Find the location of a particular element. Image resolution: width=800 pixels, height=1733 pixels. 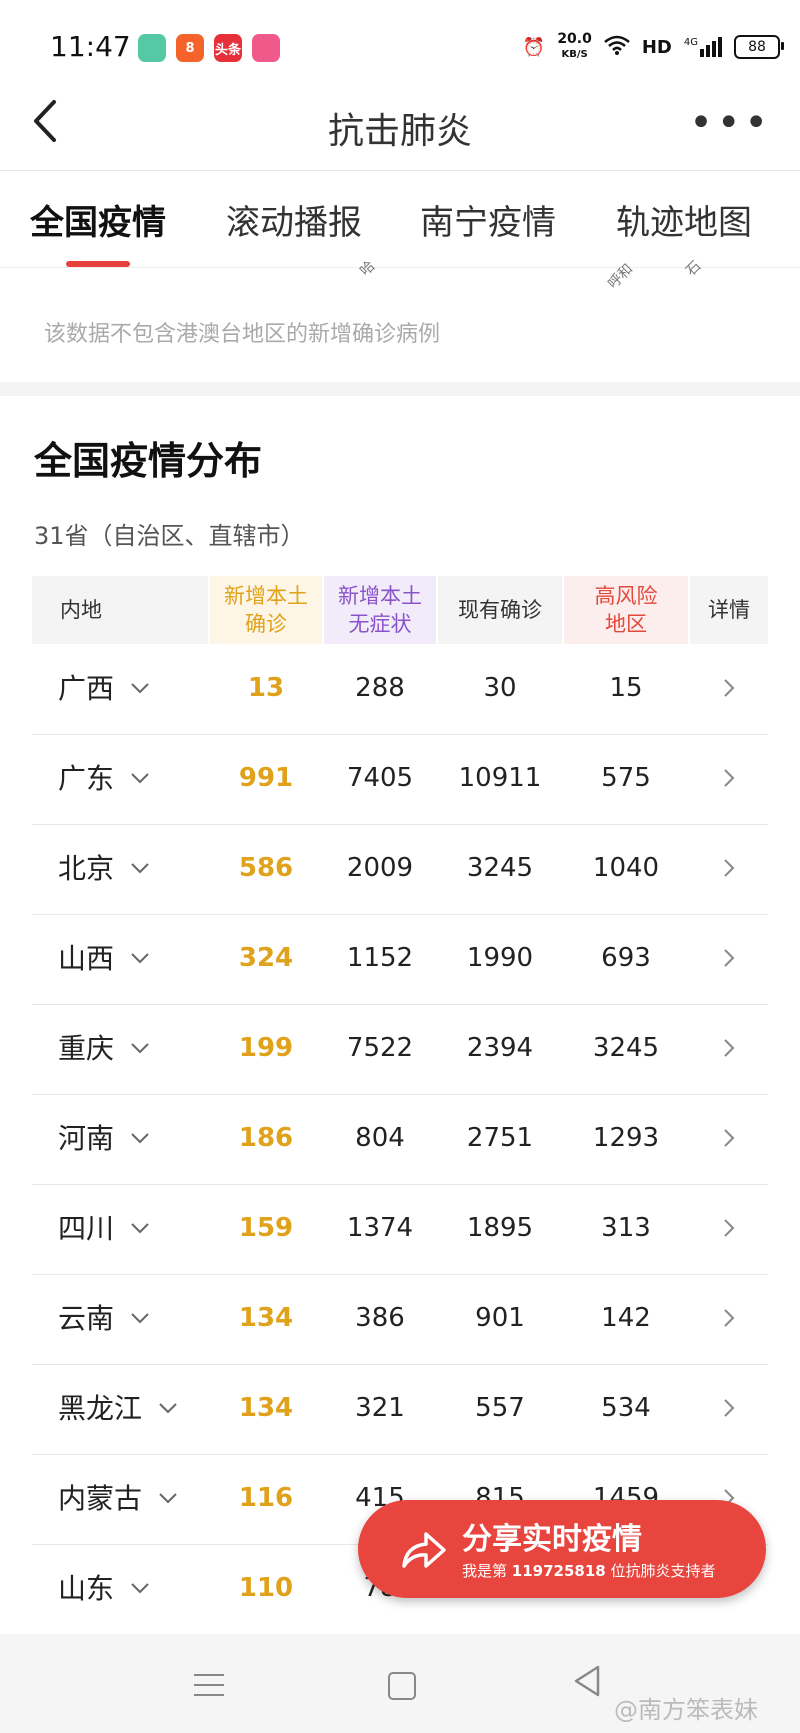

tab-track-map: 轨迹地图 is located at coordinates (684, 219).